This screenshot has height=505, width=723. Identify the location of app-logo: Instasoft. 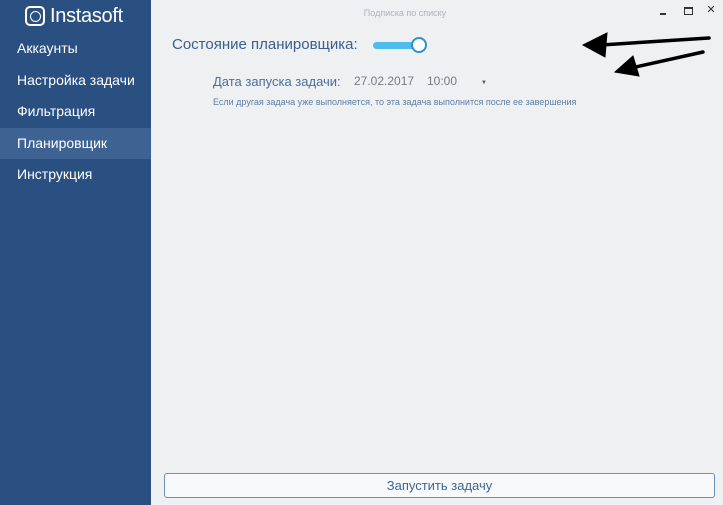
(74, 16).